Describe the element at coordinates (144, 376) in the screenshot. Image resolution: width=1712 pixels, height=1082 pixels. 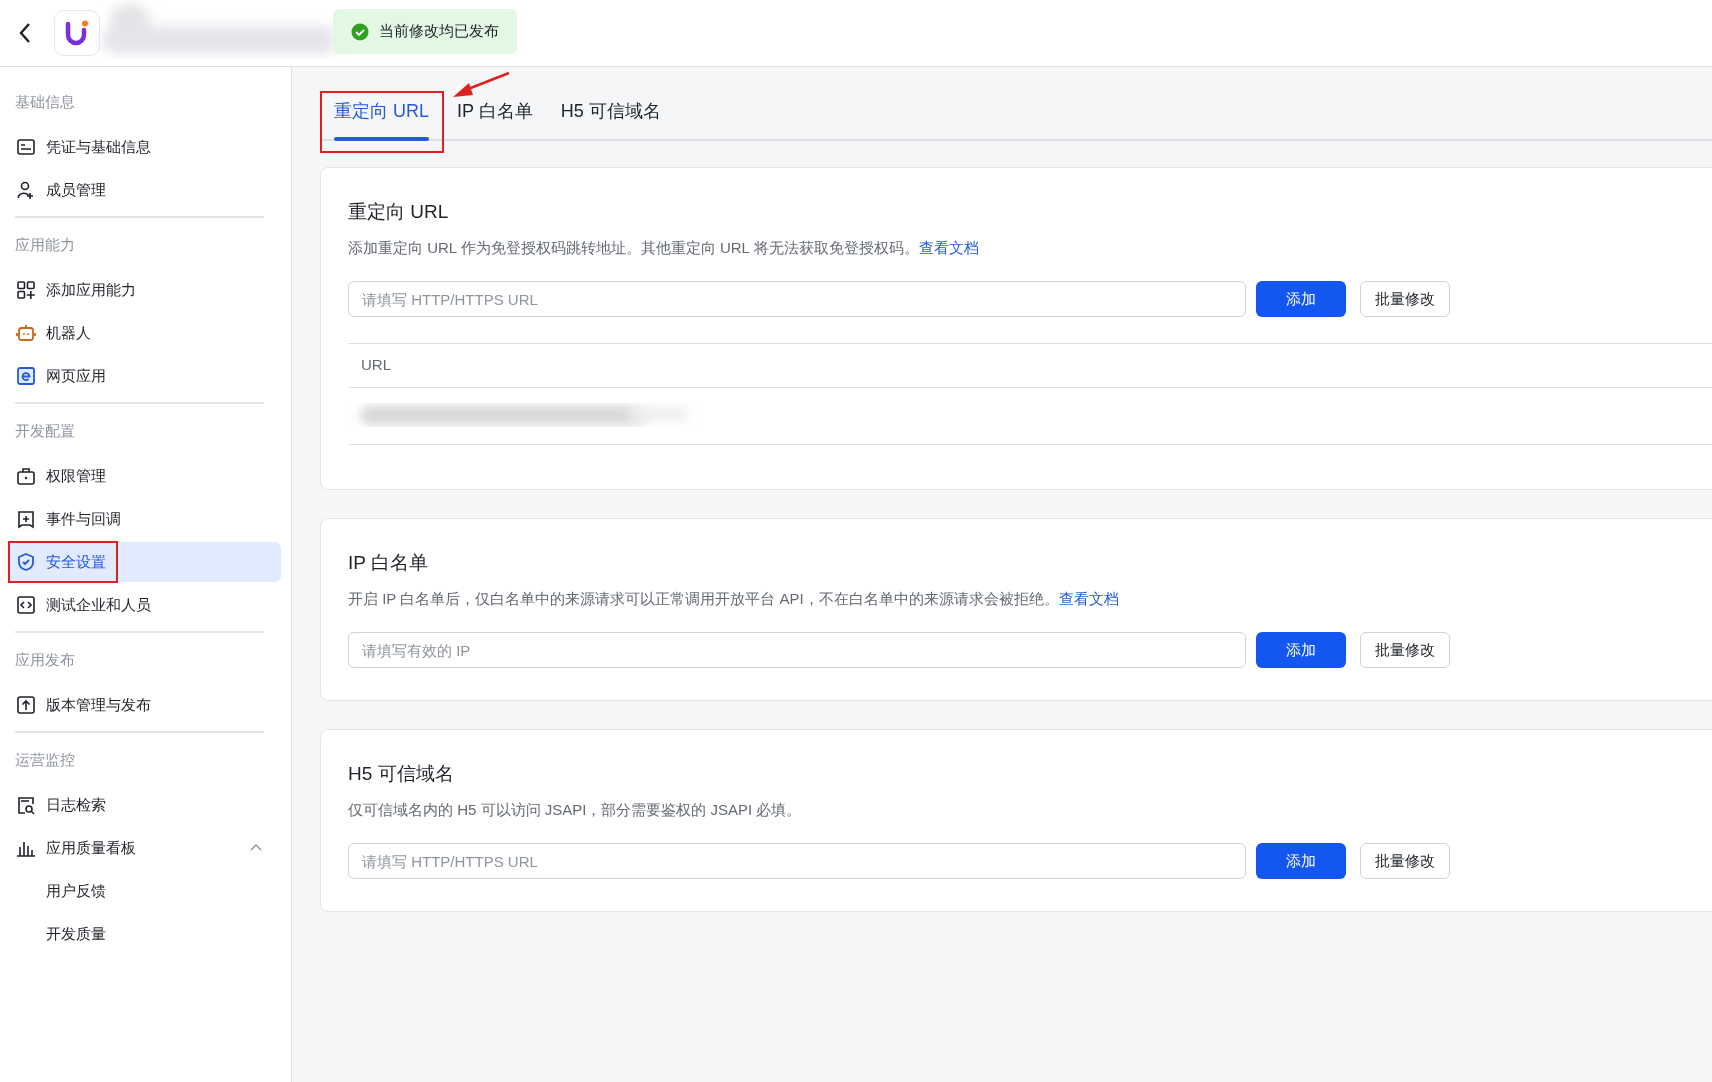
I see `sidebar-item: 网页应用` at that location.